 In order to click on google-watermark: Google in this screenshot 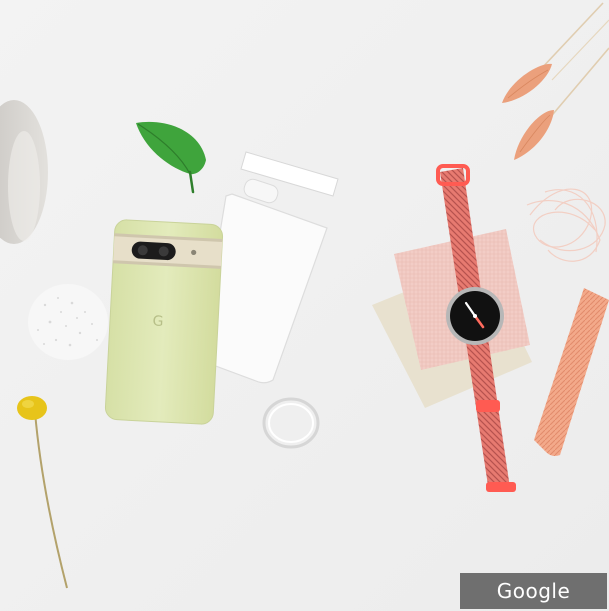, I will do `click(533, 591)`.